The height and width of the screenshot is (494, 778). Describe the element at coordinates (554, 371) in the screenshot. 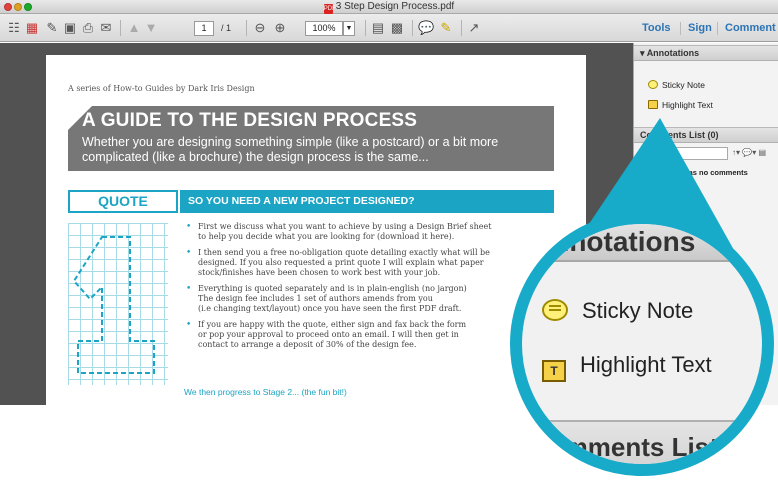

I see `highlight-text-icon: T` at that location.